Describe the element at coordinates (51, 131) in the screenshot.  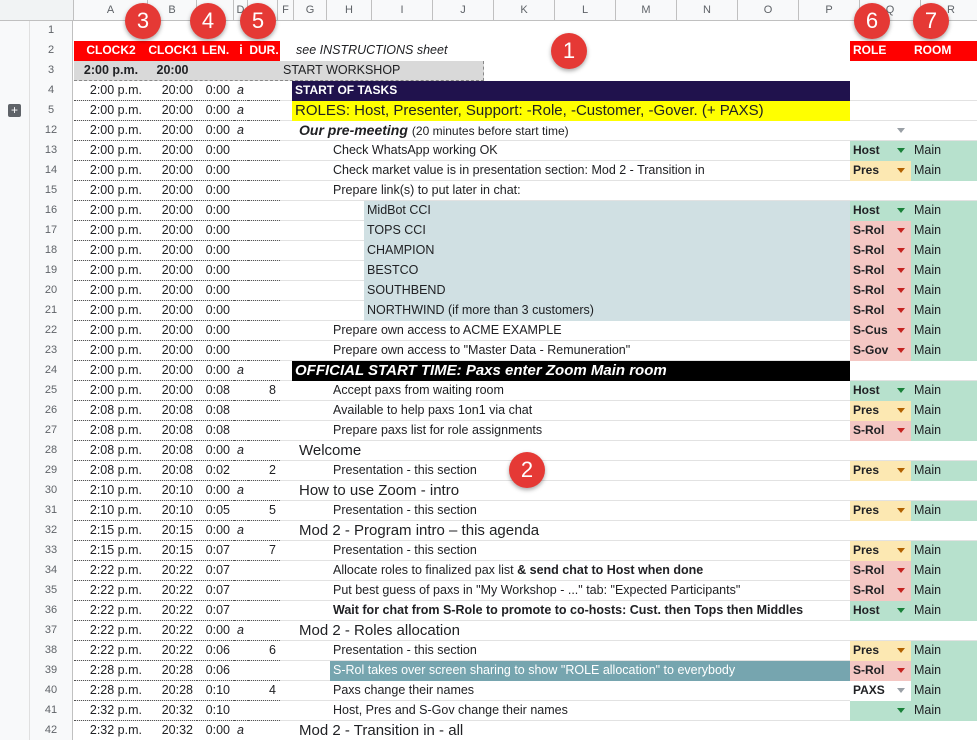
I see `row-number: 12` at that location.